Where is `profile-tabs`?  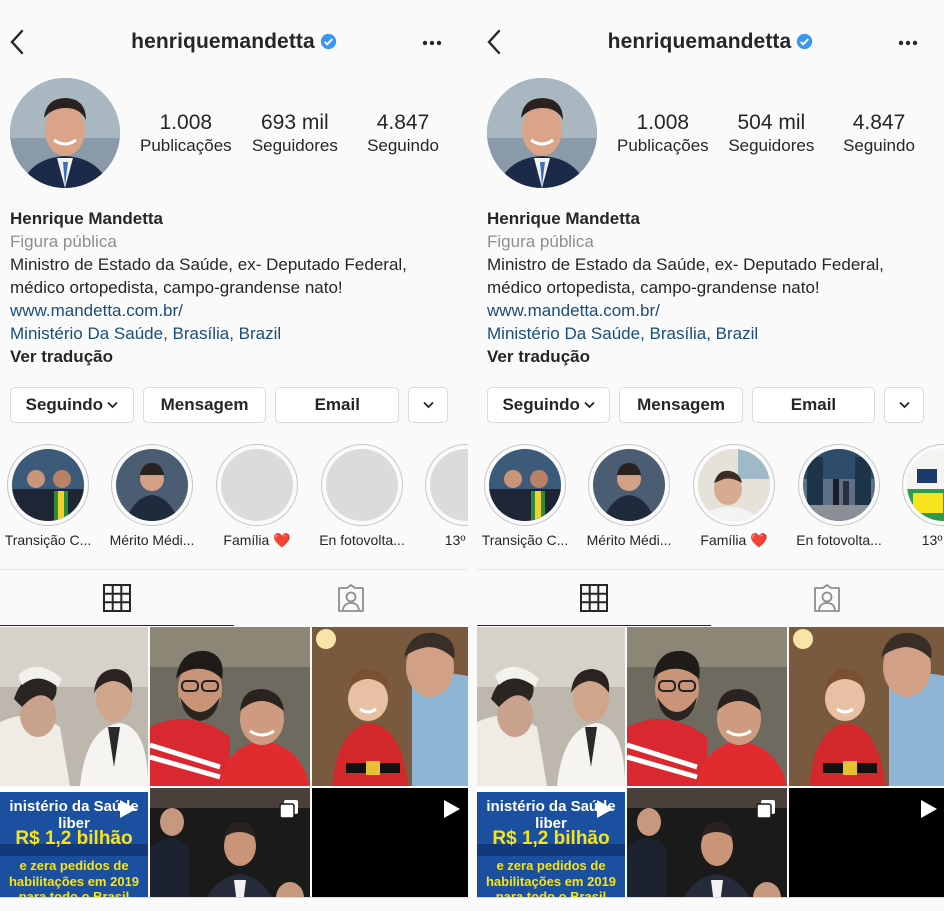 profile-tabs is located at coordinates (234, 598).